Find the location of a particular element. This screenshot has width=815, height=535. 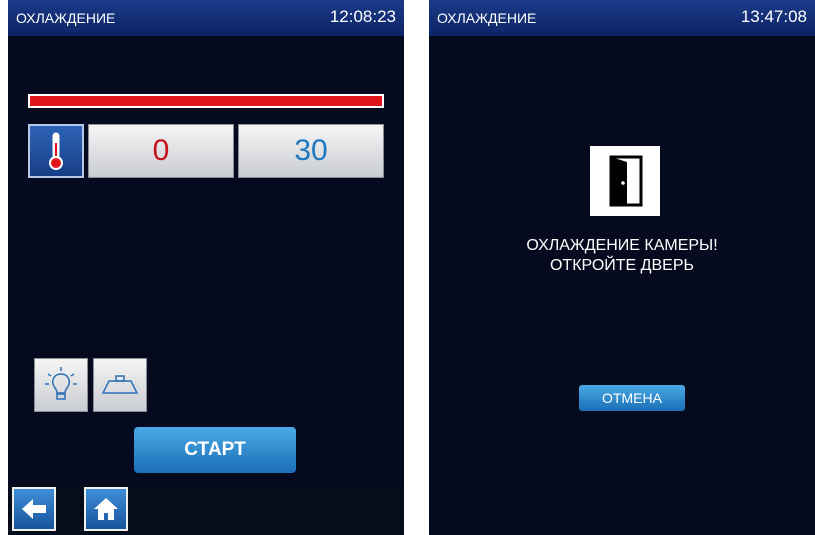

header-bar: ОХЛАЖДЕНИЕ 13:47:08 is located at coordinates (622, 18).